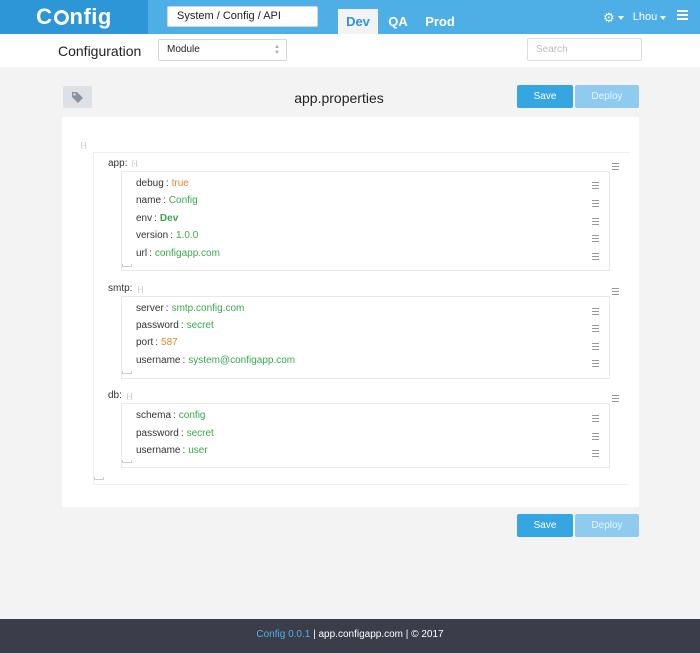 The width and height of the screenshot is (700, 653). What do you see at coordinates (144, 218) in the screenshot?
I see `entry-key: env` at bounding box center [144, 218].